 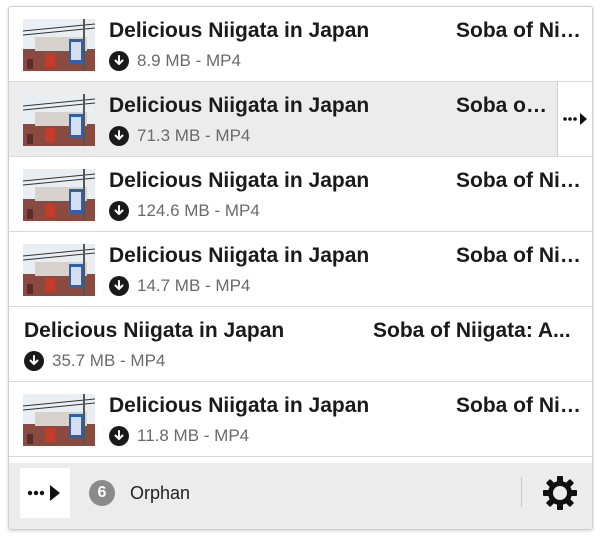 I want to click on item-size: 8.9 MB, so click(x=164, y=60).